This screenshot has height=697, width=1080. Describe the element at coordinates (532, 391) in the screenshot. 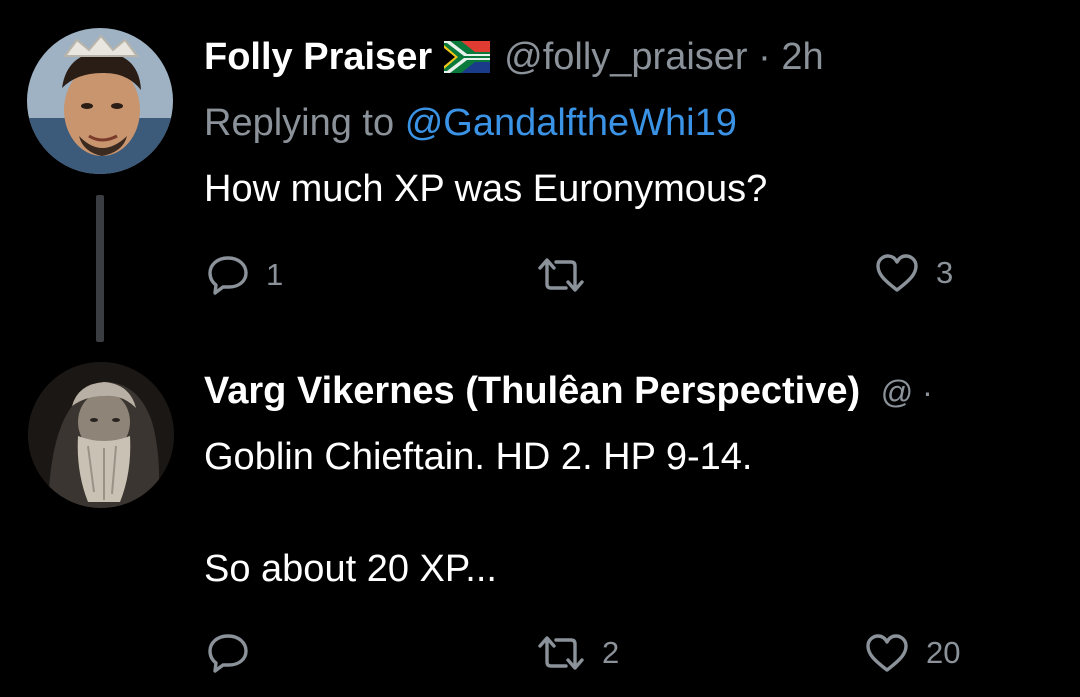

I see `display-name: Varg Vikernes (Thulêan Perspective)` at that location.